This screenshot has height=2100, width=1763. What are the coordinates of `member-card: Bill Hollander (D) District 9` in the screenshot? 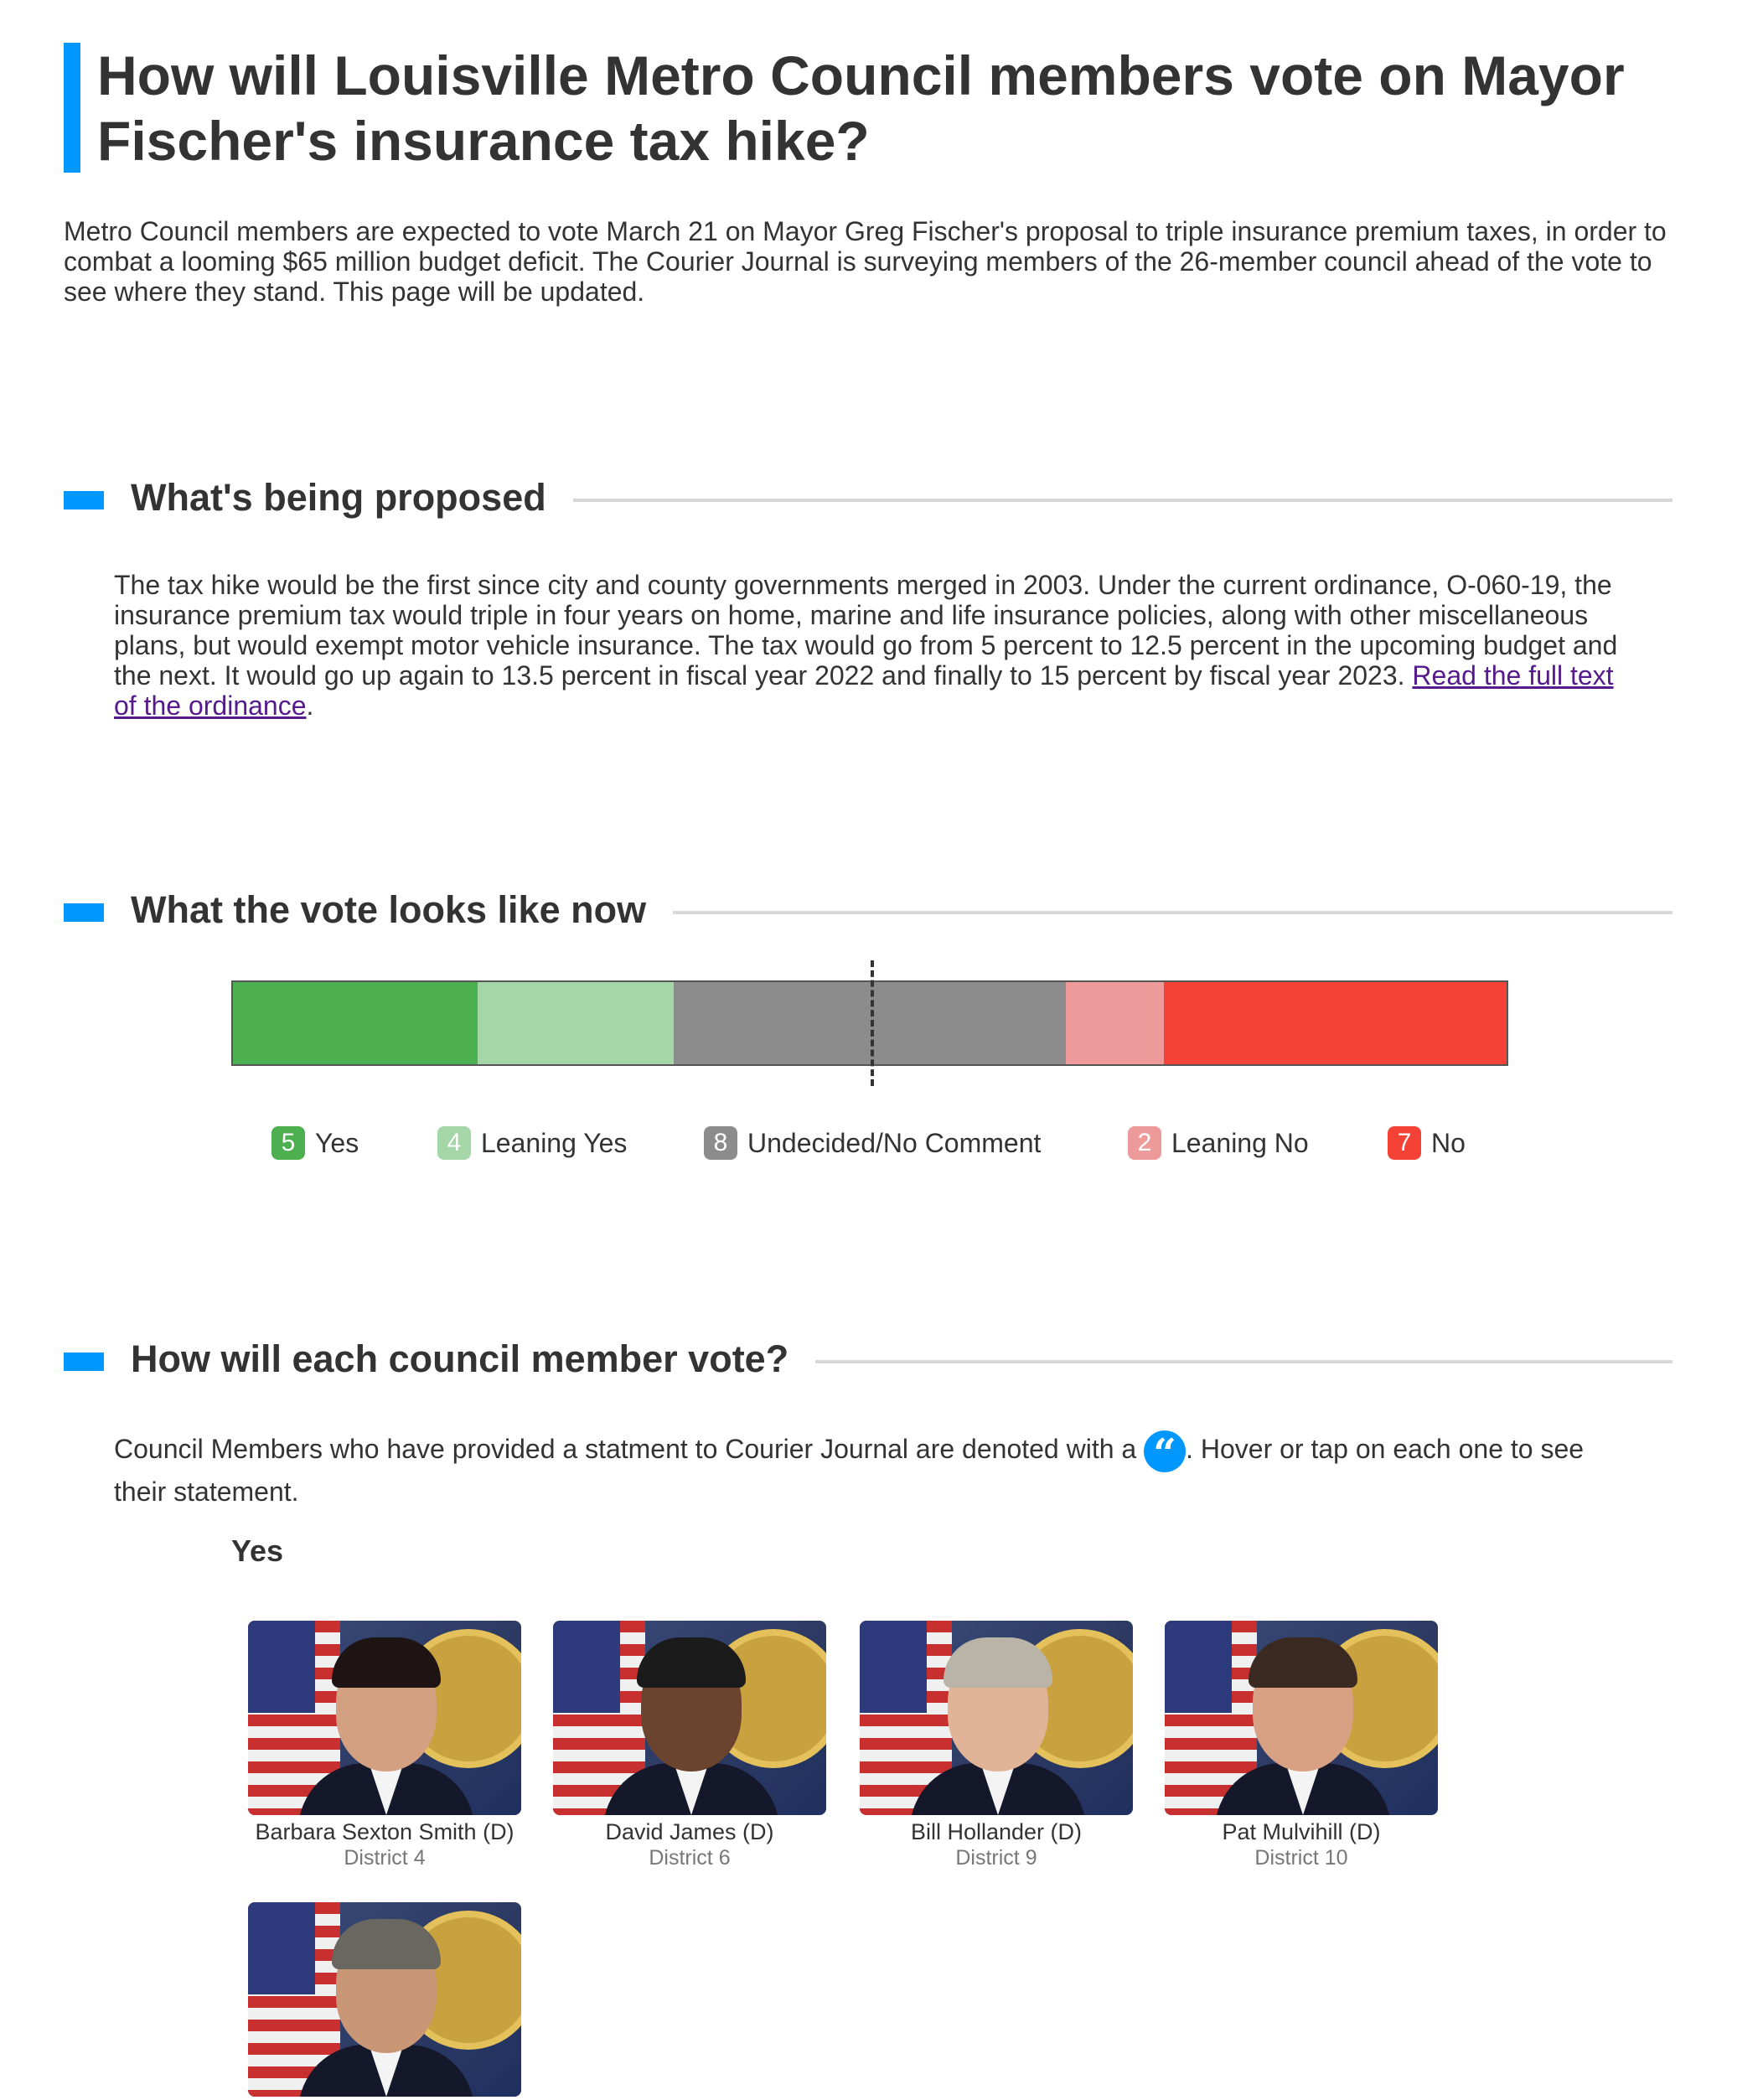 It's located at (996, 1746).